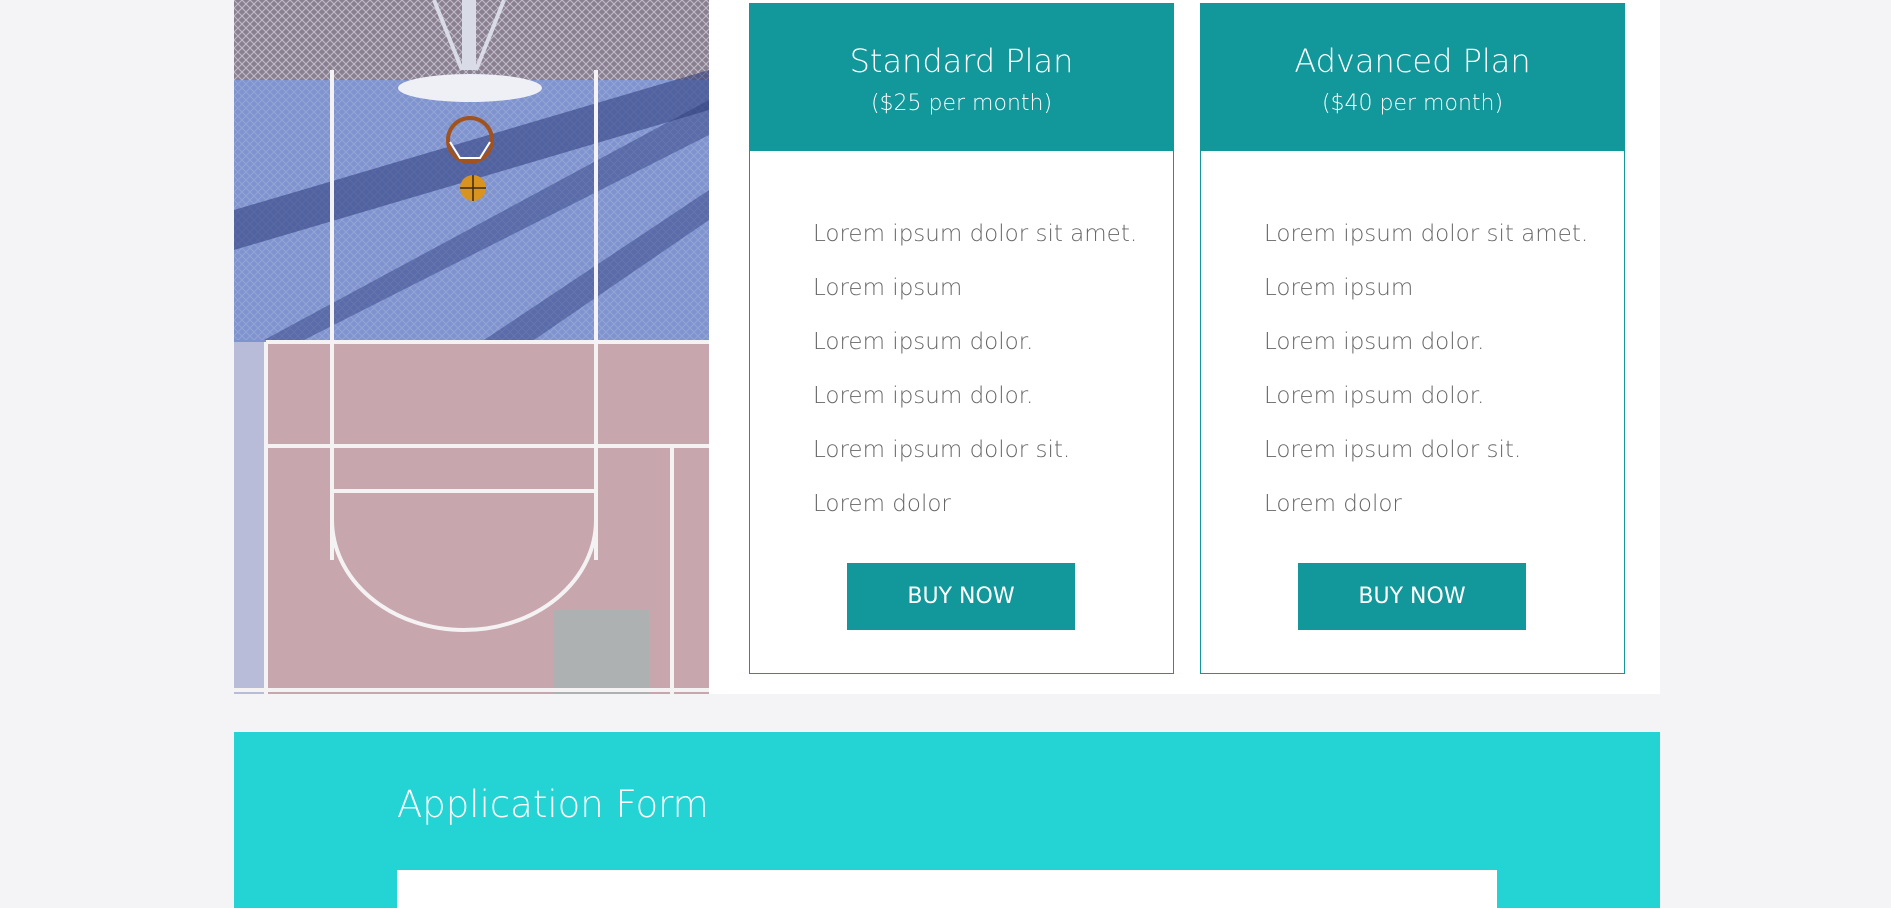 The width and height of the screenshot is (1891, 908). I want to click on plan-price: ($25 per month), so click(961, 103).